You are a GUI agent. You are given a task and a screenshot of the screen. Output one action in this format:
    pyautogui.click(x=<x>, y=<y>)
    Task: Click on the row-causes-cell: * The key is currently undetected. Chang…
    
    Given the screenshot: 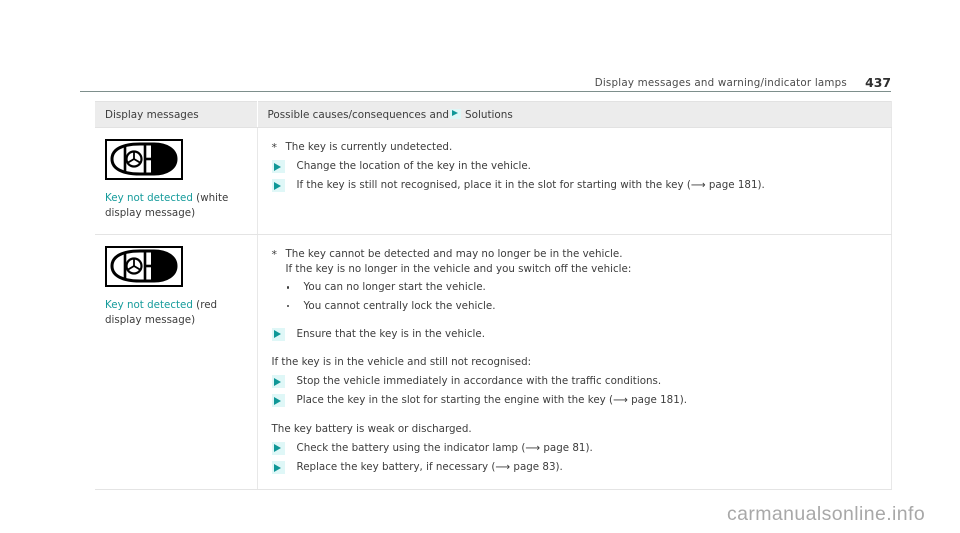 What is the action you would take?
    pyautogui.click(x=574, y=181)
    